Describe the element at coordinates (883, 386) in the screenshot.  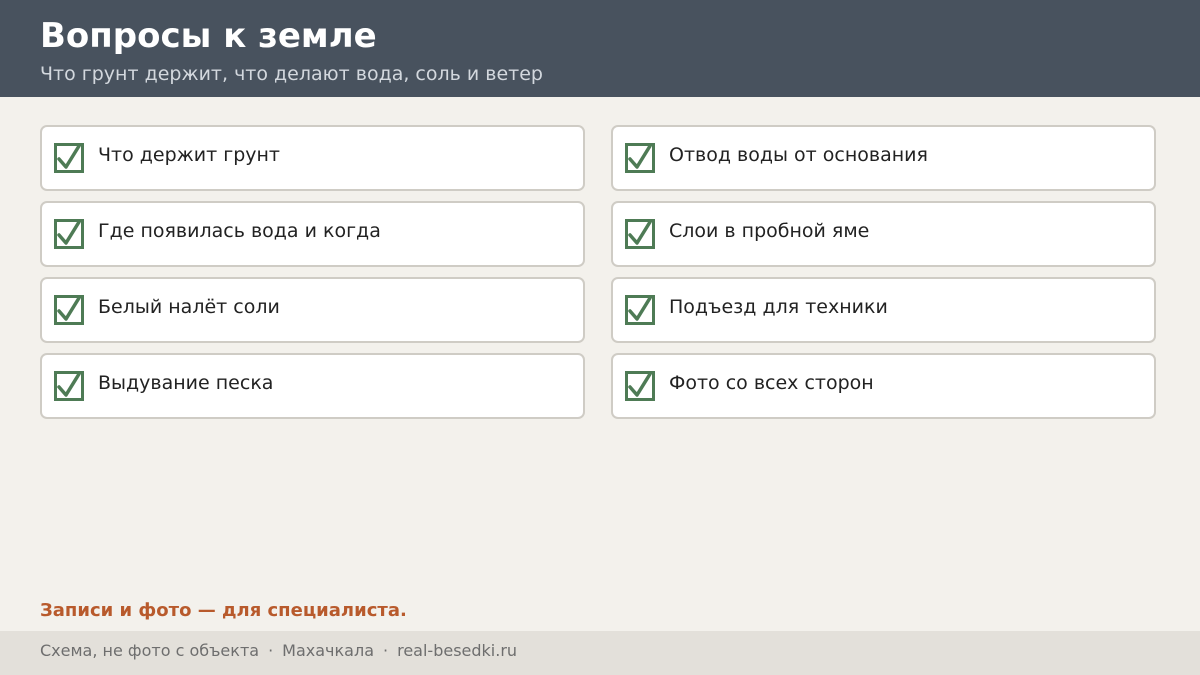
I see `checklist-item: Фото со всех сторон` at that location.